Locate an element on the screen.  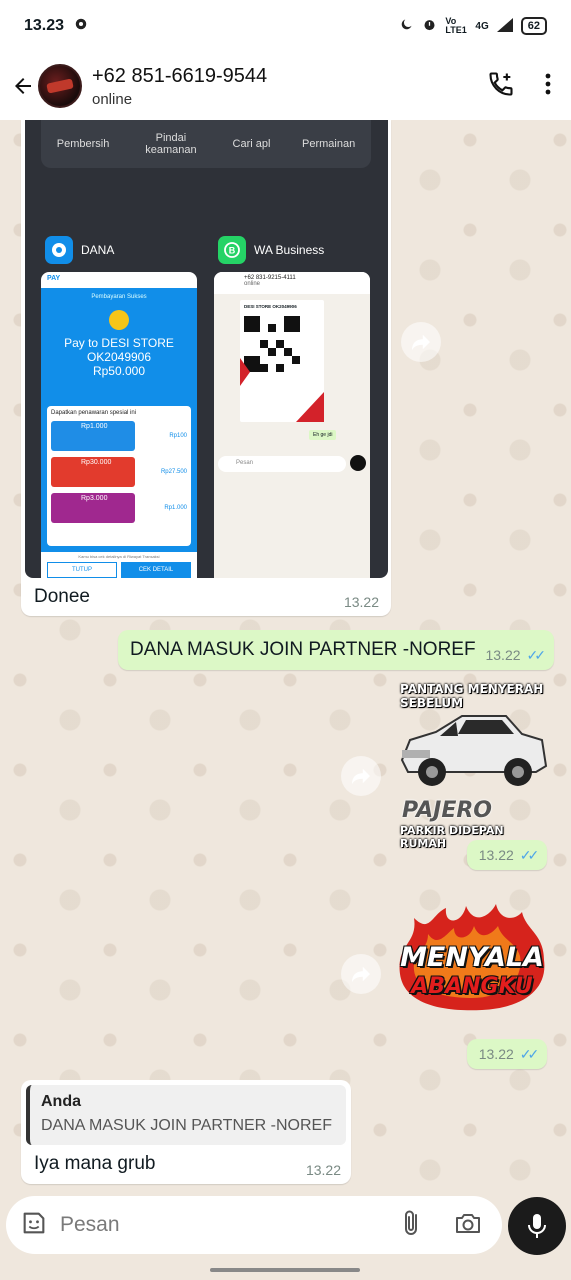
quoted-message: Anda DANA MASUK JOIN PARTNER -NOREF is located at coordinates (186, 1115).